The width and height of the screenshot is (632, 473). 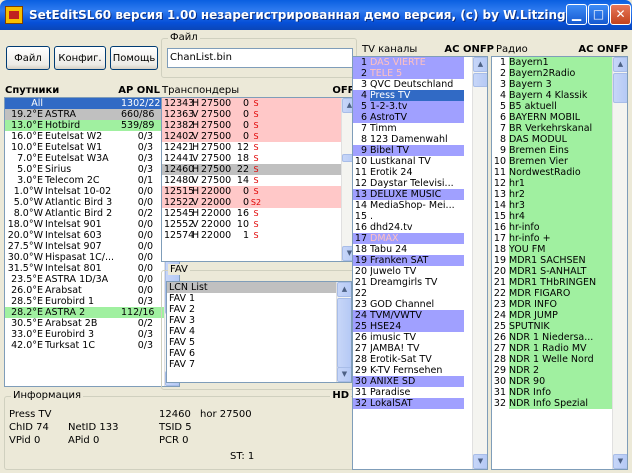 What do you see at coordinates (413, 260) in the screenshot?
I see `tv-channel-row: 19 Franken SAT` at bounding box center [413, 260].